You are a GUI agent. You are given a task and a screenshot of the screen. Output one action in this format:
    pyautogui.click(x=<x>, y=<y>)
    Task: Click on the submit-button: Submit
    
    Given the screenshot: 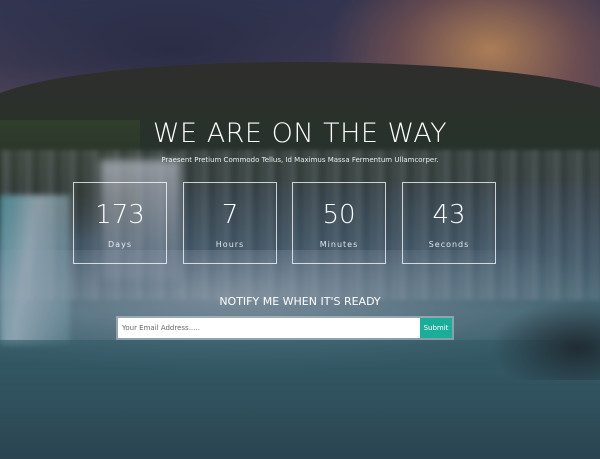 What is the action you would take?
    pyautogui.click(x=436, y=328)
    